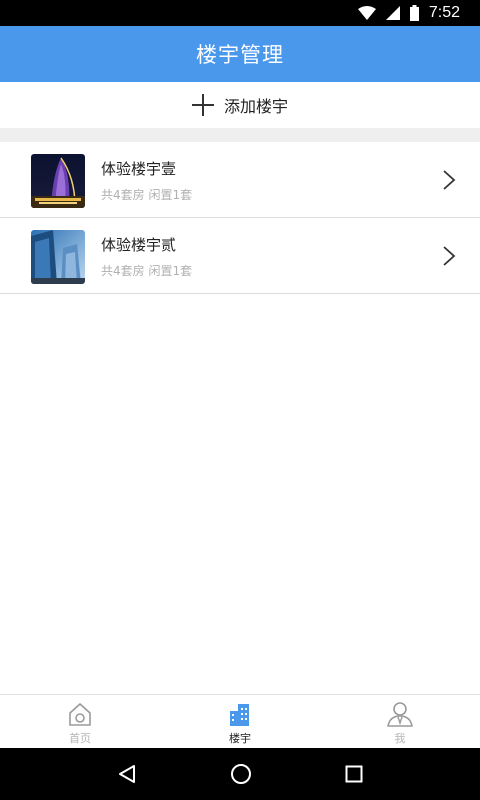 This screenshot has height=800, width=480. Describe the element at coordinates (202, 105) in the screenshot. I see `plus-icon` at that location.